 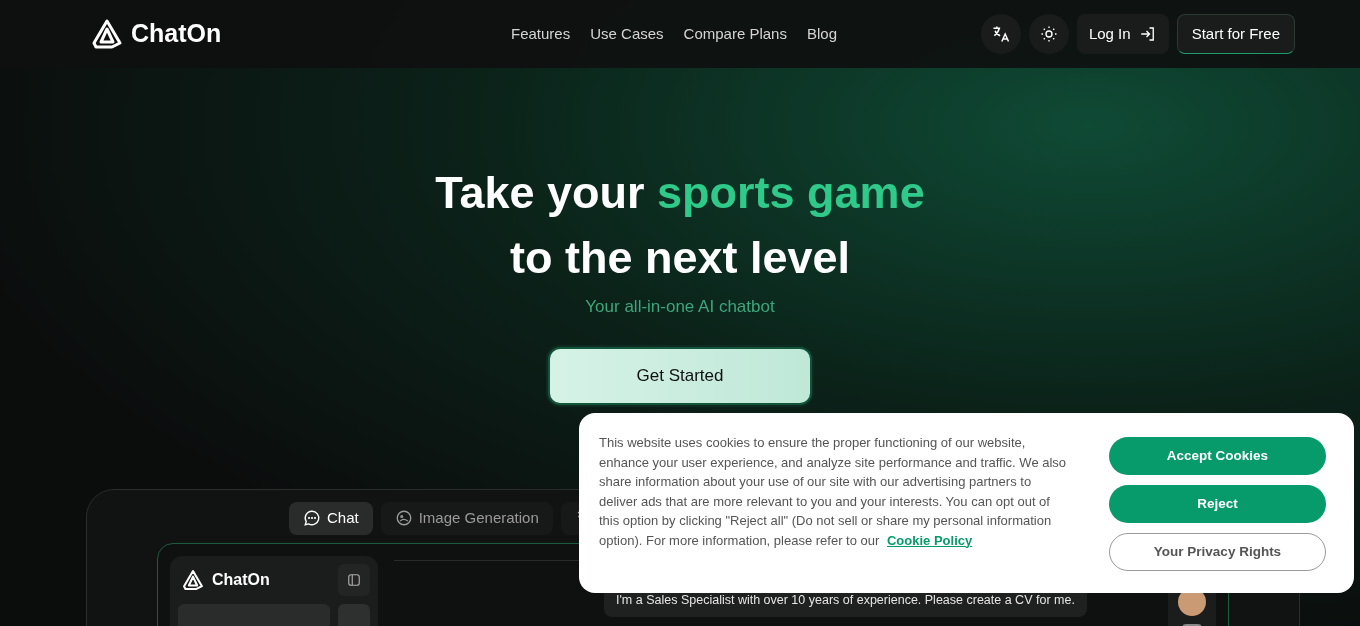 What do you see at coordinates (331, 518) in the screenshot?
I see `mode-tab: Chat` at bounding box center [331, 518].